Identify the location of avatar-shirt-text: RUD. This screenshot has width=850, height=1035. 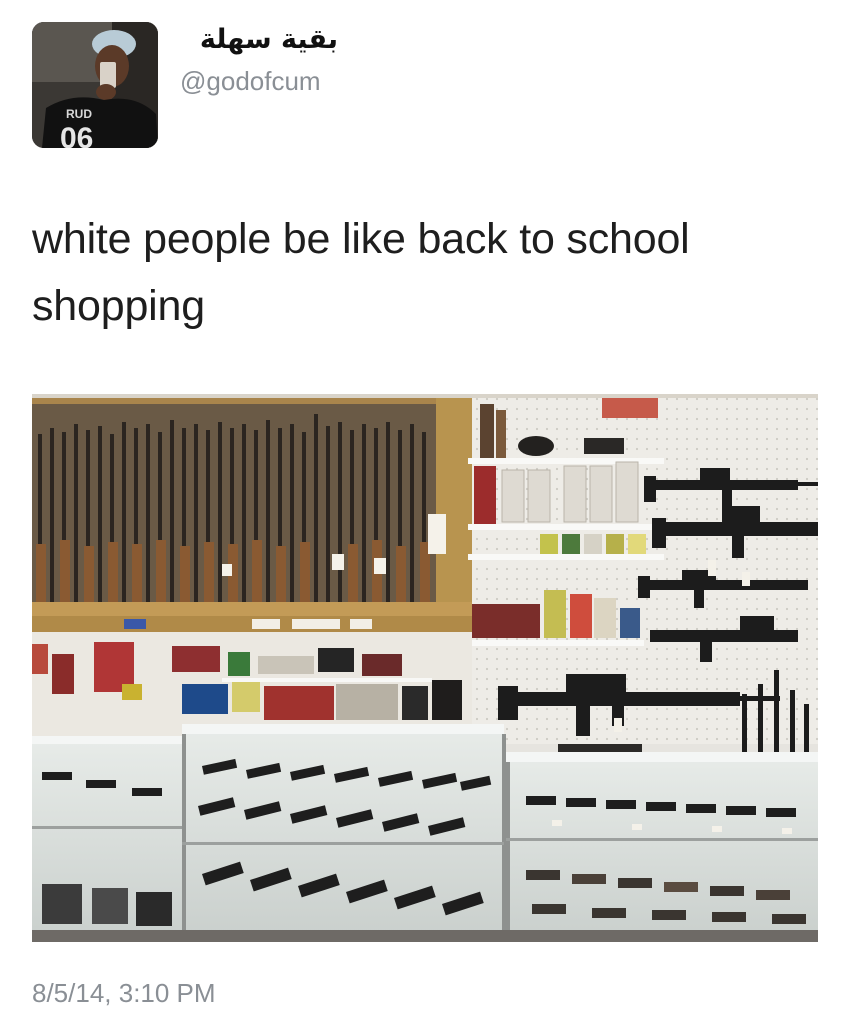
(79, 114).